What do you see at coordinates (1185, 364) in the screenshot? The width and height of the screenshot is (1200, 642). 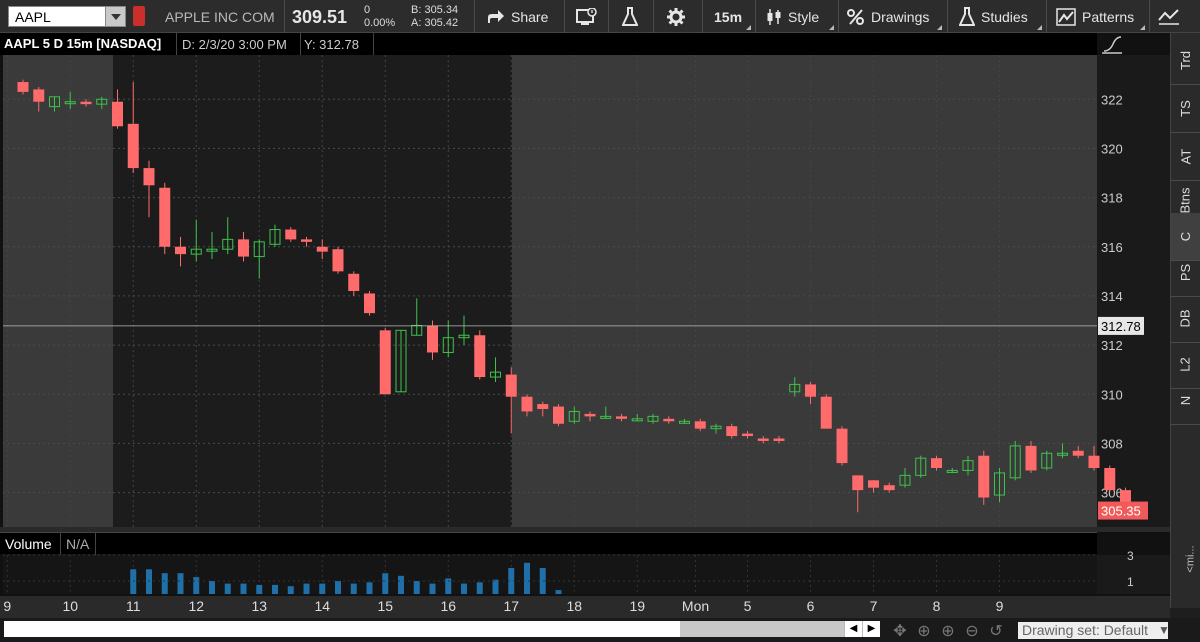 I see `tab-label: L2` at bounding box center [1185, 364].